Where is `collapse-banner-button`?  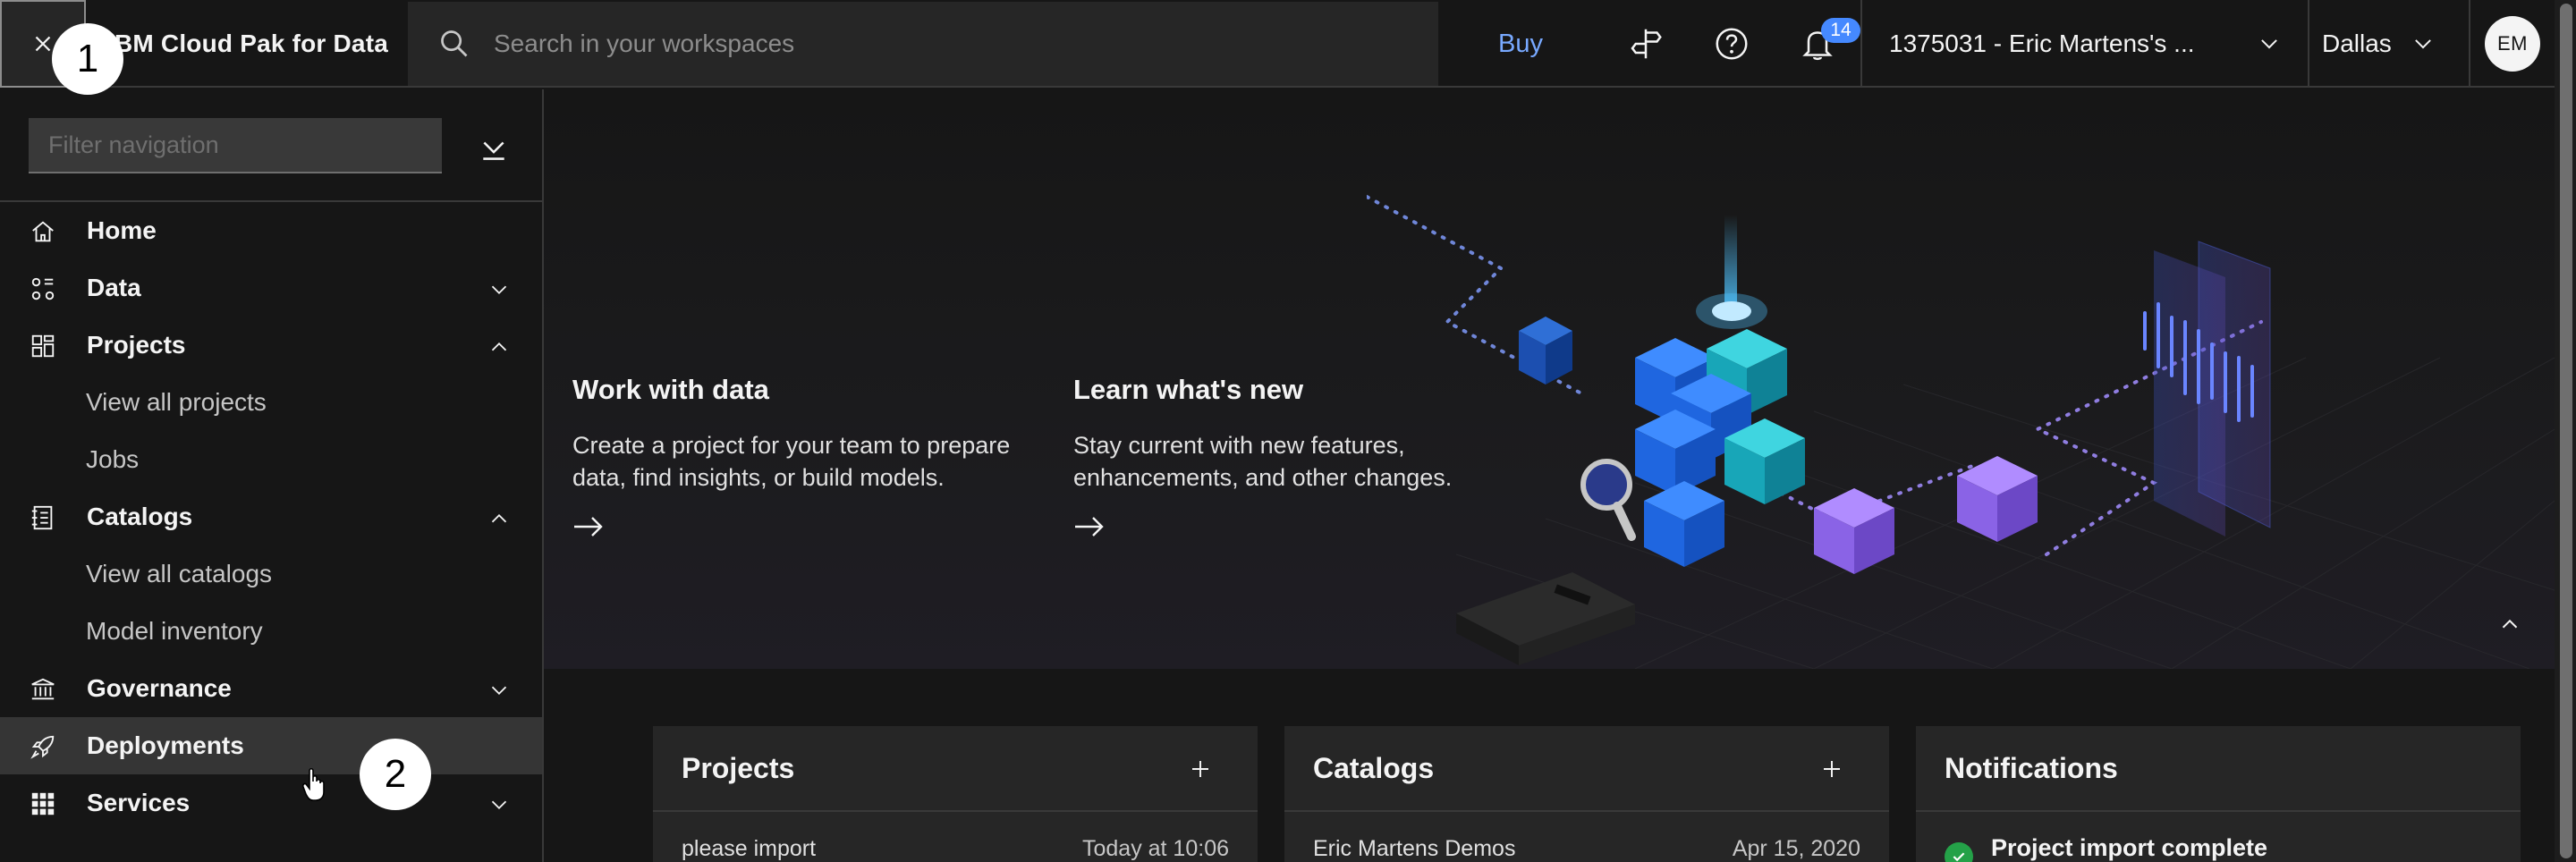 collapse-banner-button is located at coordinates (2510, 624).